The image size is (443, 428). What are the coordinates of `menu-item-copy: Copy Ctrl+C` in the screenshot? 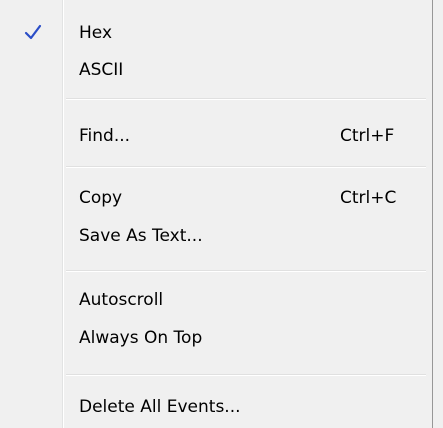 It's located at (216, 198).